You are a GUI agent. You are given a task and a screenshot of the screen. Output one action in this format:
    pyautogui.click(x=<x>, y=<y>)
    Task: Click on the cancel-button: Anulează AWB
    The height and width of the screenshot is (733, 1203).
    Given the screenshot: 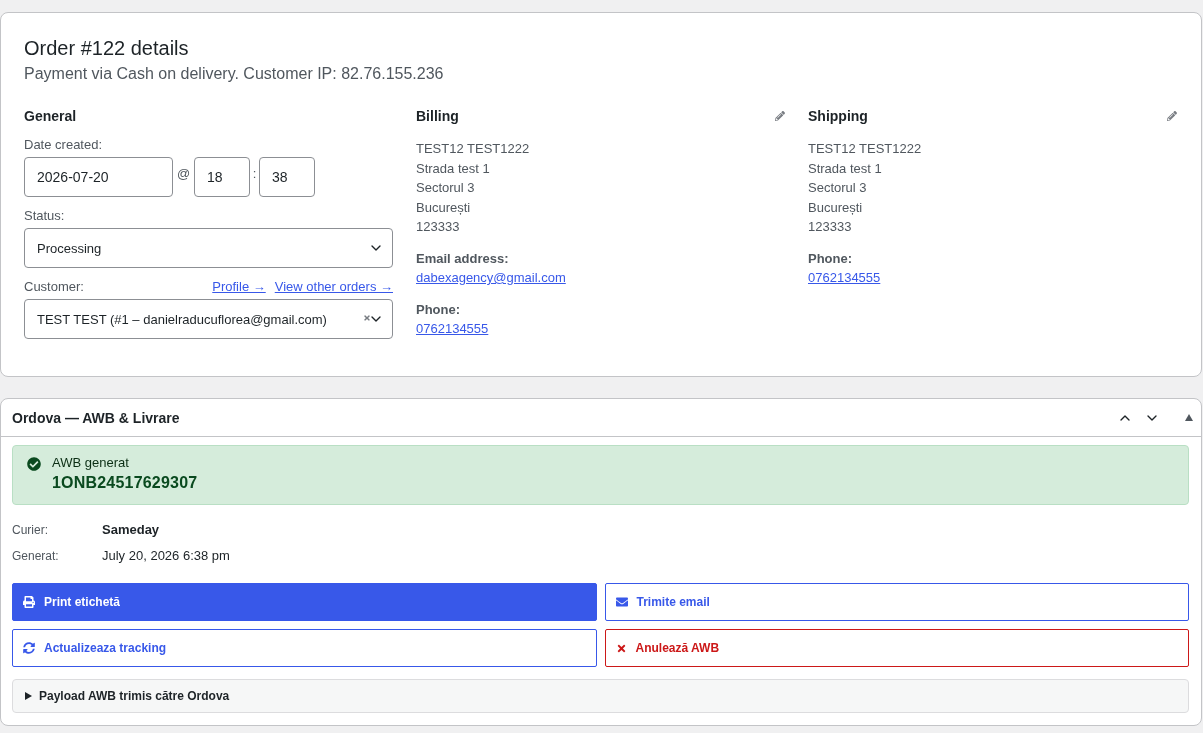 What is the action you would take?
    pyautogui.click(x=896, y=648)
    